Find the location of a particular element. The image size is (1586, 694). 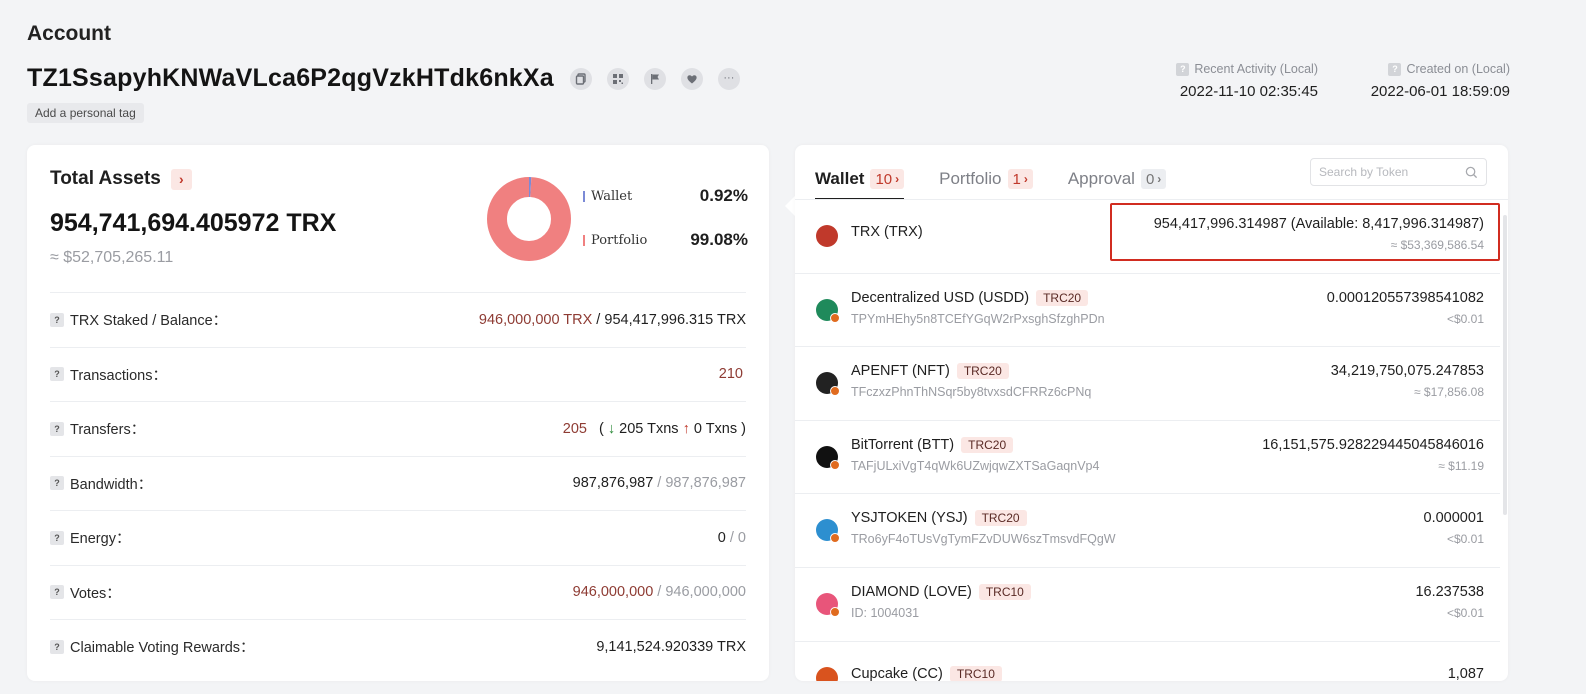

transfers-value: 205 is located at coordinates (575, 429).